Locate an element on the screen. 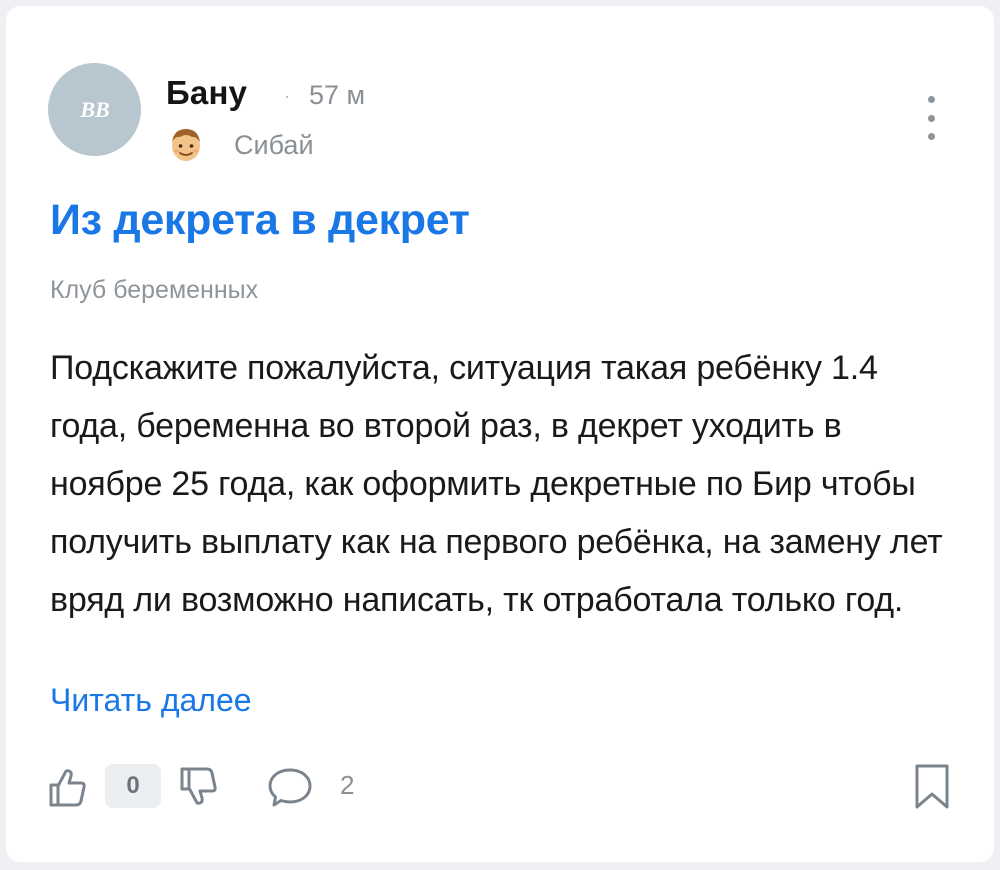  svg-text: BB is located at coordinates (94, 109).